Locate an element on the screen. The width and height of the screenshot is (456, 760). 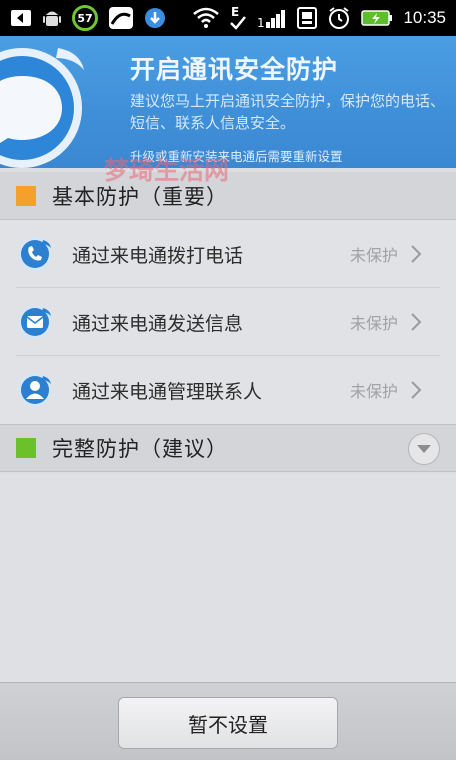
wifi-icon is located at coordinates (206, 18).